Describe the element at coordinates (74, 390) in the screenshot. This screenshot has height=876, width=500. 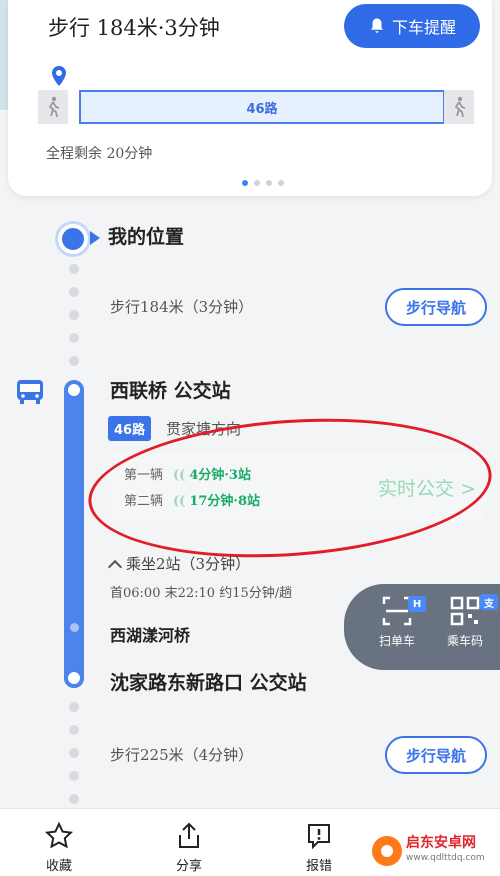
I see `board-station-node` at that location.